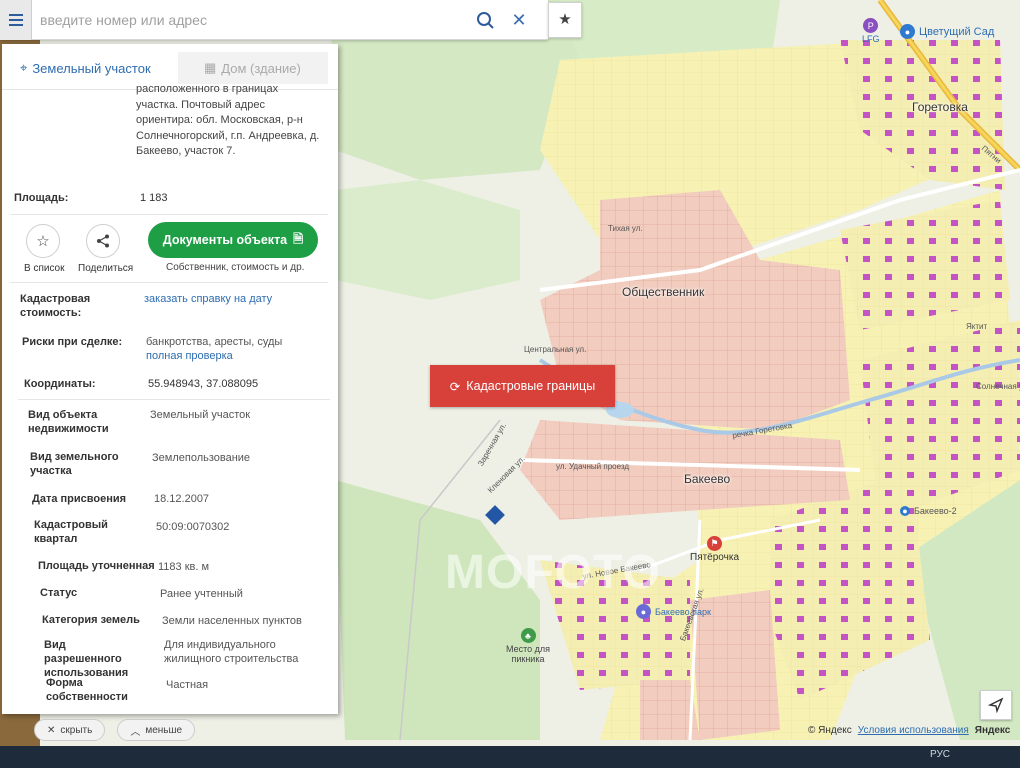 This screenshot has height=768, width=1020. What do you see at coordinates (683, 611) in the screenshot?
I see `poi-bakeevo-park-label: Бакеево парк` at bounding box center [683, 611].